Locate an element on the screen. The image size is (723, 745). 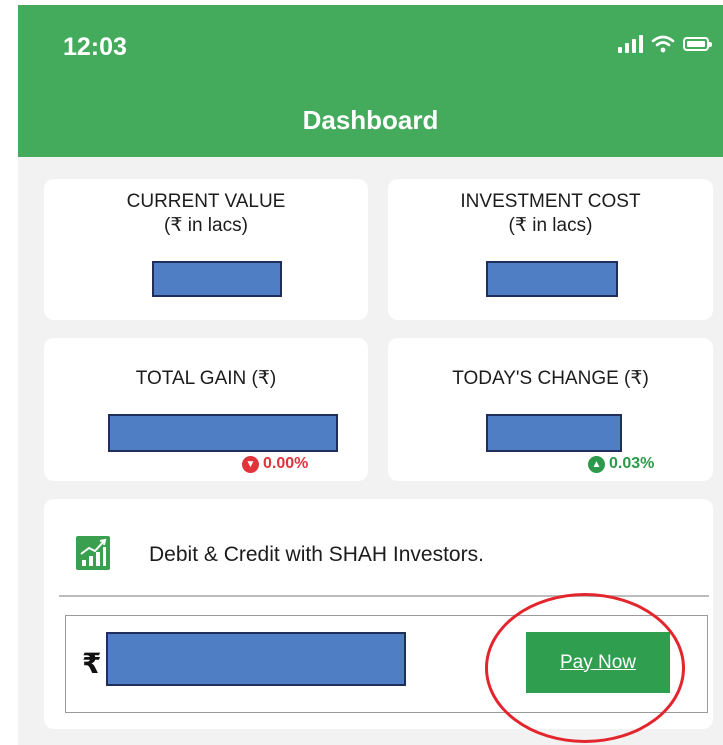
investment-cost-masked is located at coordinates (552, 279).